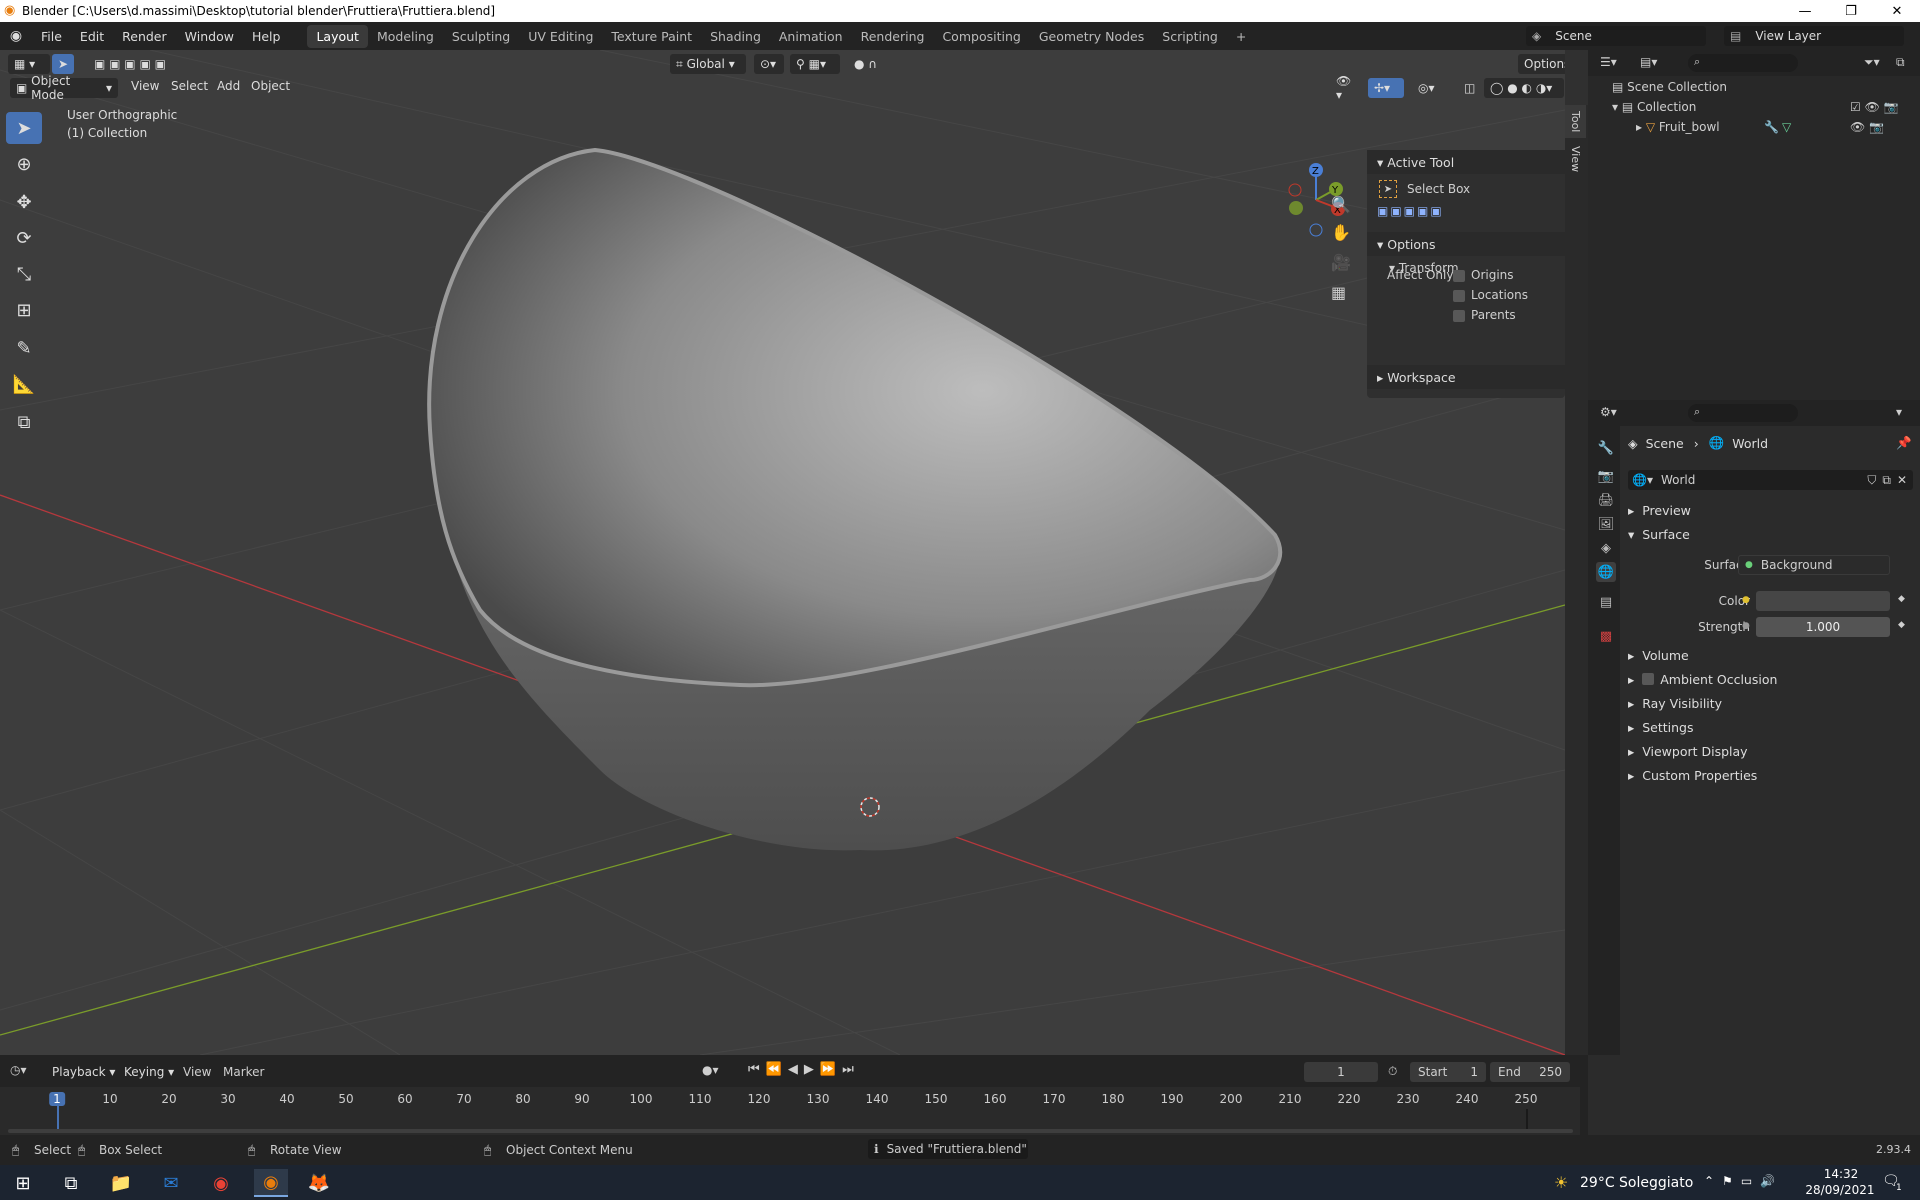  I want to click on pivot-point-icon: ⊙▾, so click(769, 64).